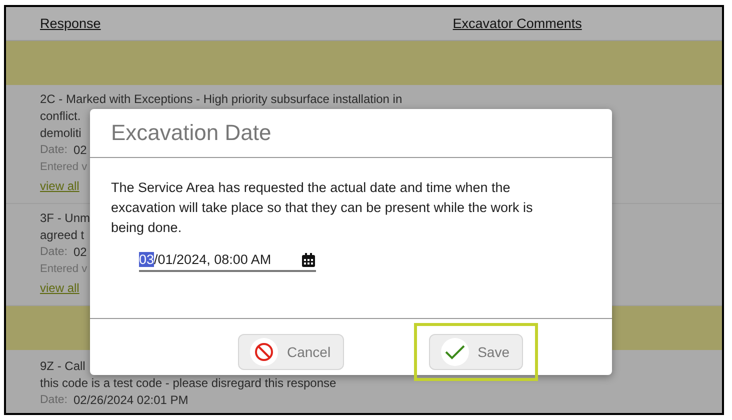  Describe the element at coordinates (517, 23) in the screenshot. I see `column-header: Excavator Comments` at that location.